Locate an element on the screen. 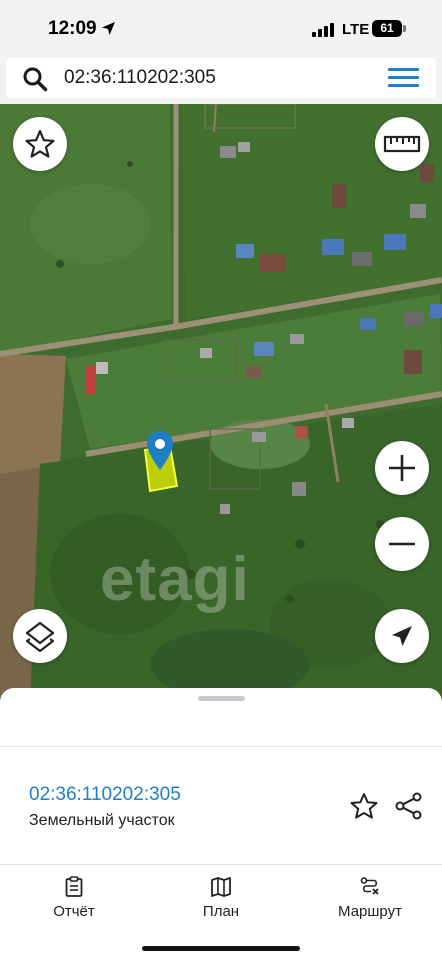 The height and width of the screenshot is (960, 442). minus-icon is located at coordinates (402, 544).